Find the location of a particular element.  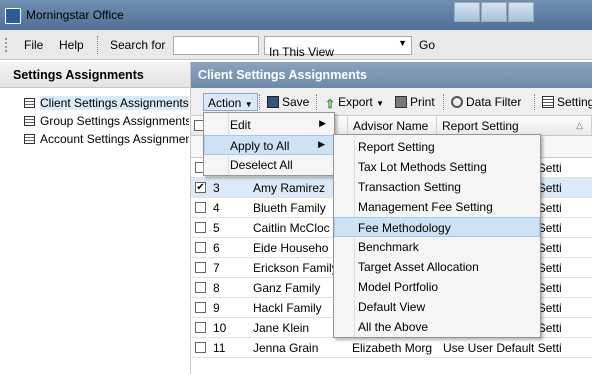

settings-button: Settings is located at coordinates (565, 102).